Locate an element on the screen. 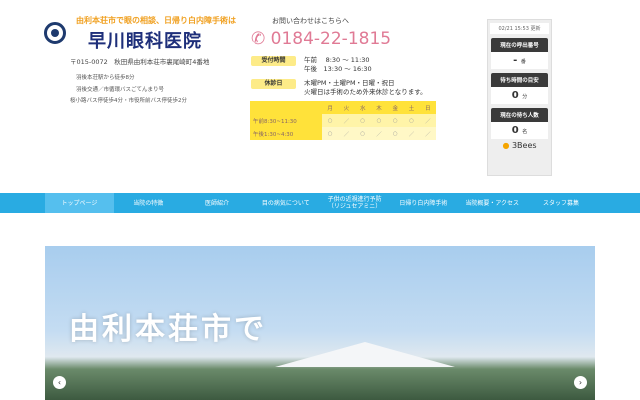 Image resolution: width=640 pixels, height=400 pixels. tagline: 由利本荘市で眼の相談、日帰り白内障手術は is located at coordinates (156, 20).